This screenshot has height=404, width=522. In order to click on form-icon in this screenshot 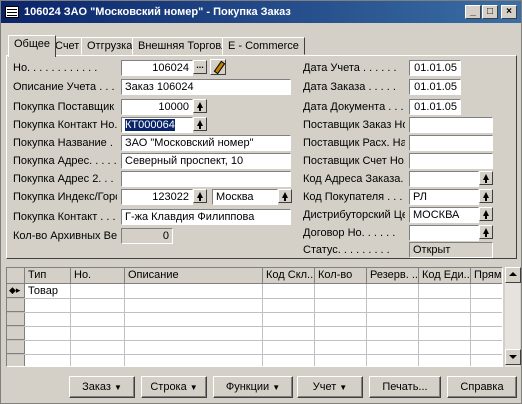, I will do `click(12, 12)`.